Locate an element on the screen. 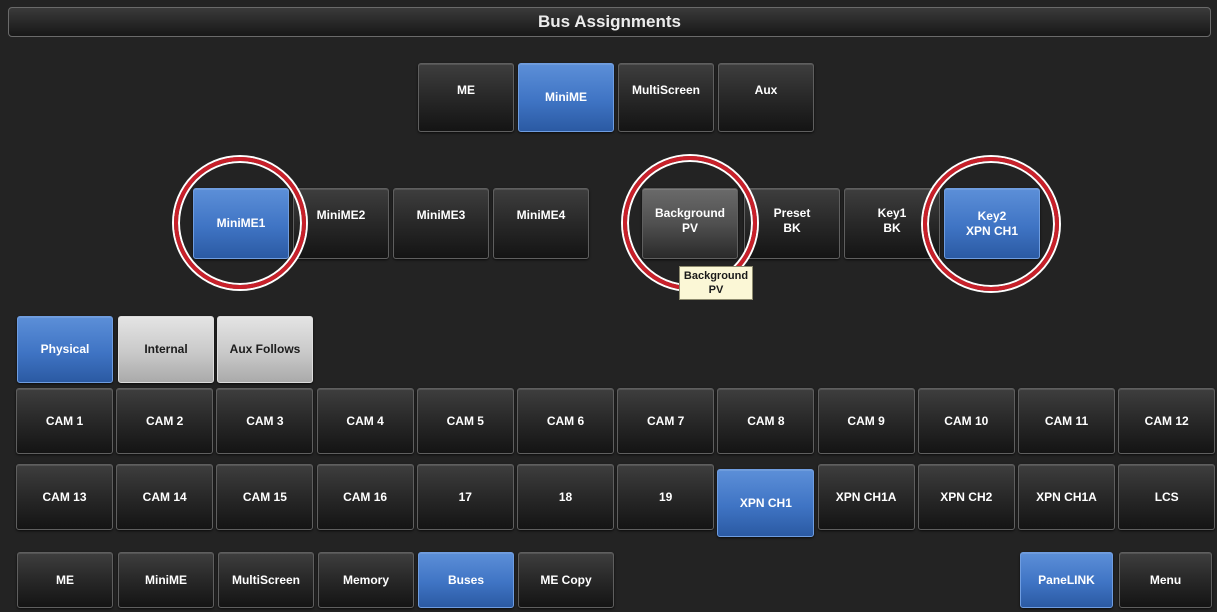 Image resolution: width=1217 pixels, height=612 pixels. source-button-cam-14: CAM 14 is located at coordinates (165, 497).